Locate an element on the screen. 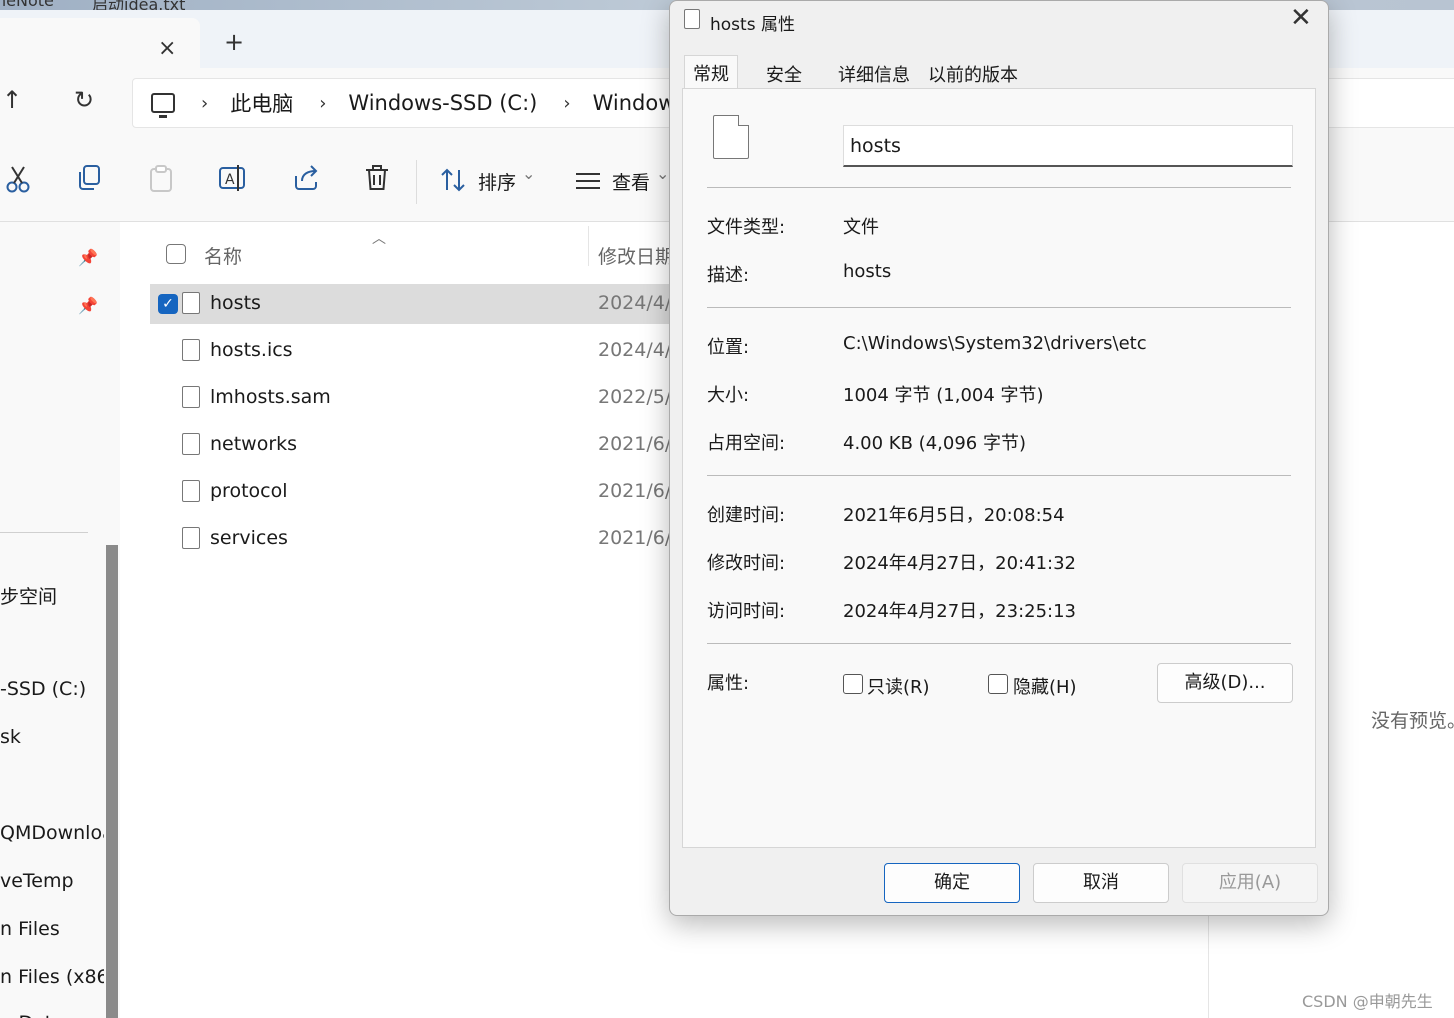 This screenshot has height=1018, width=1454. table-row: services 2021/6/ is located at coordinates (420, 539).